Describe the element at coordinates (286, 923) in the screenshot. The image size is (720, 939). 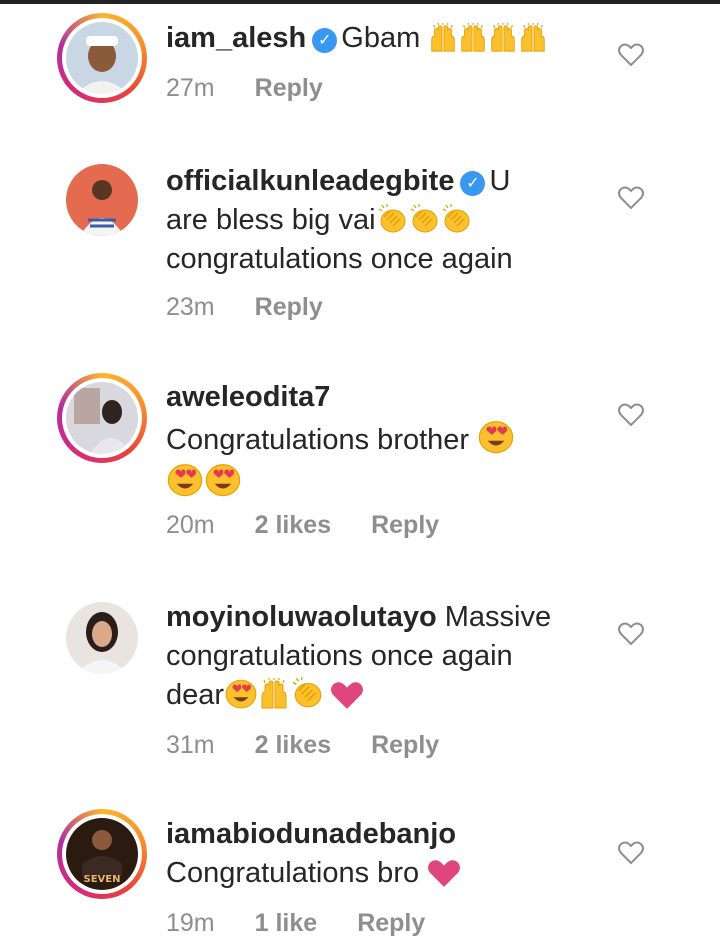
I see `likes-count: 1 like` at that location.